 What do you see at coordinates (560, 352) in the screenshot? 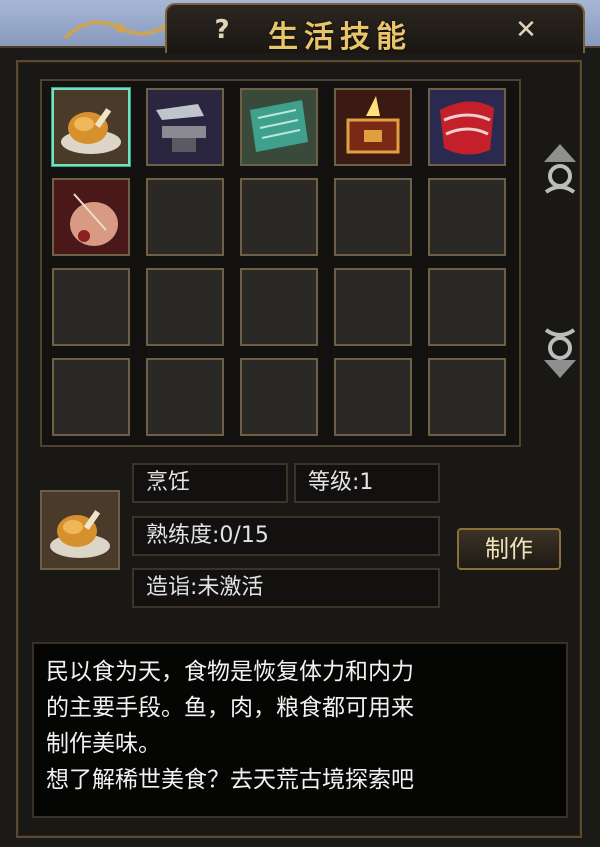
I see `scroll-down-button` at bounding box center [560, 352].